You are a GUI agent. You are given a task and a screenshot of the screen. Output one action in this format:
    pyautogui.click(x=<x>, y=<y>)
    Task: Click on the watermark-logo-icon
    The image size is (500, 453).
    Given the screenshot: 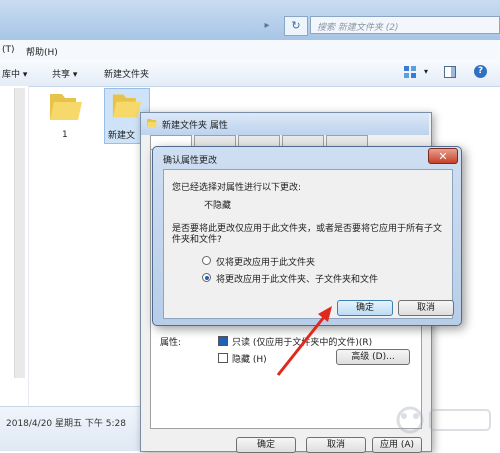 What is the action you would take?
    pyautogui.click(x=443, y=420)
    